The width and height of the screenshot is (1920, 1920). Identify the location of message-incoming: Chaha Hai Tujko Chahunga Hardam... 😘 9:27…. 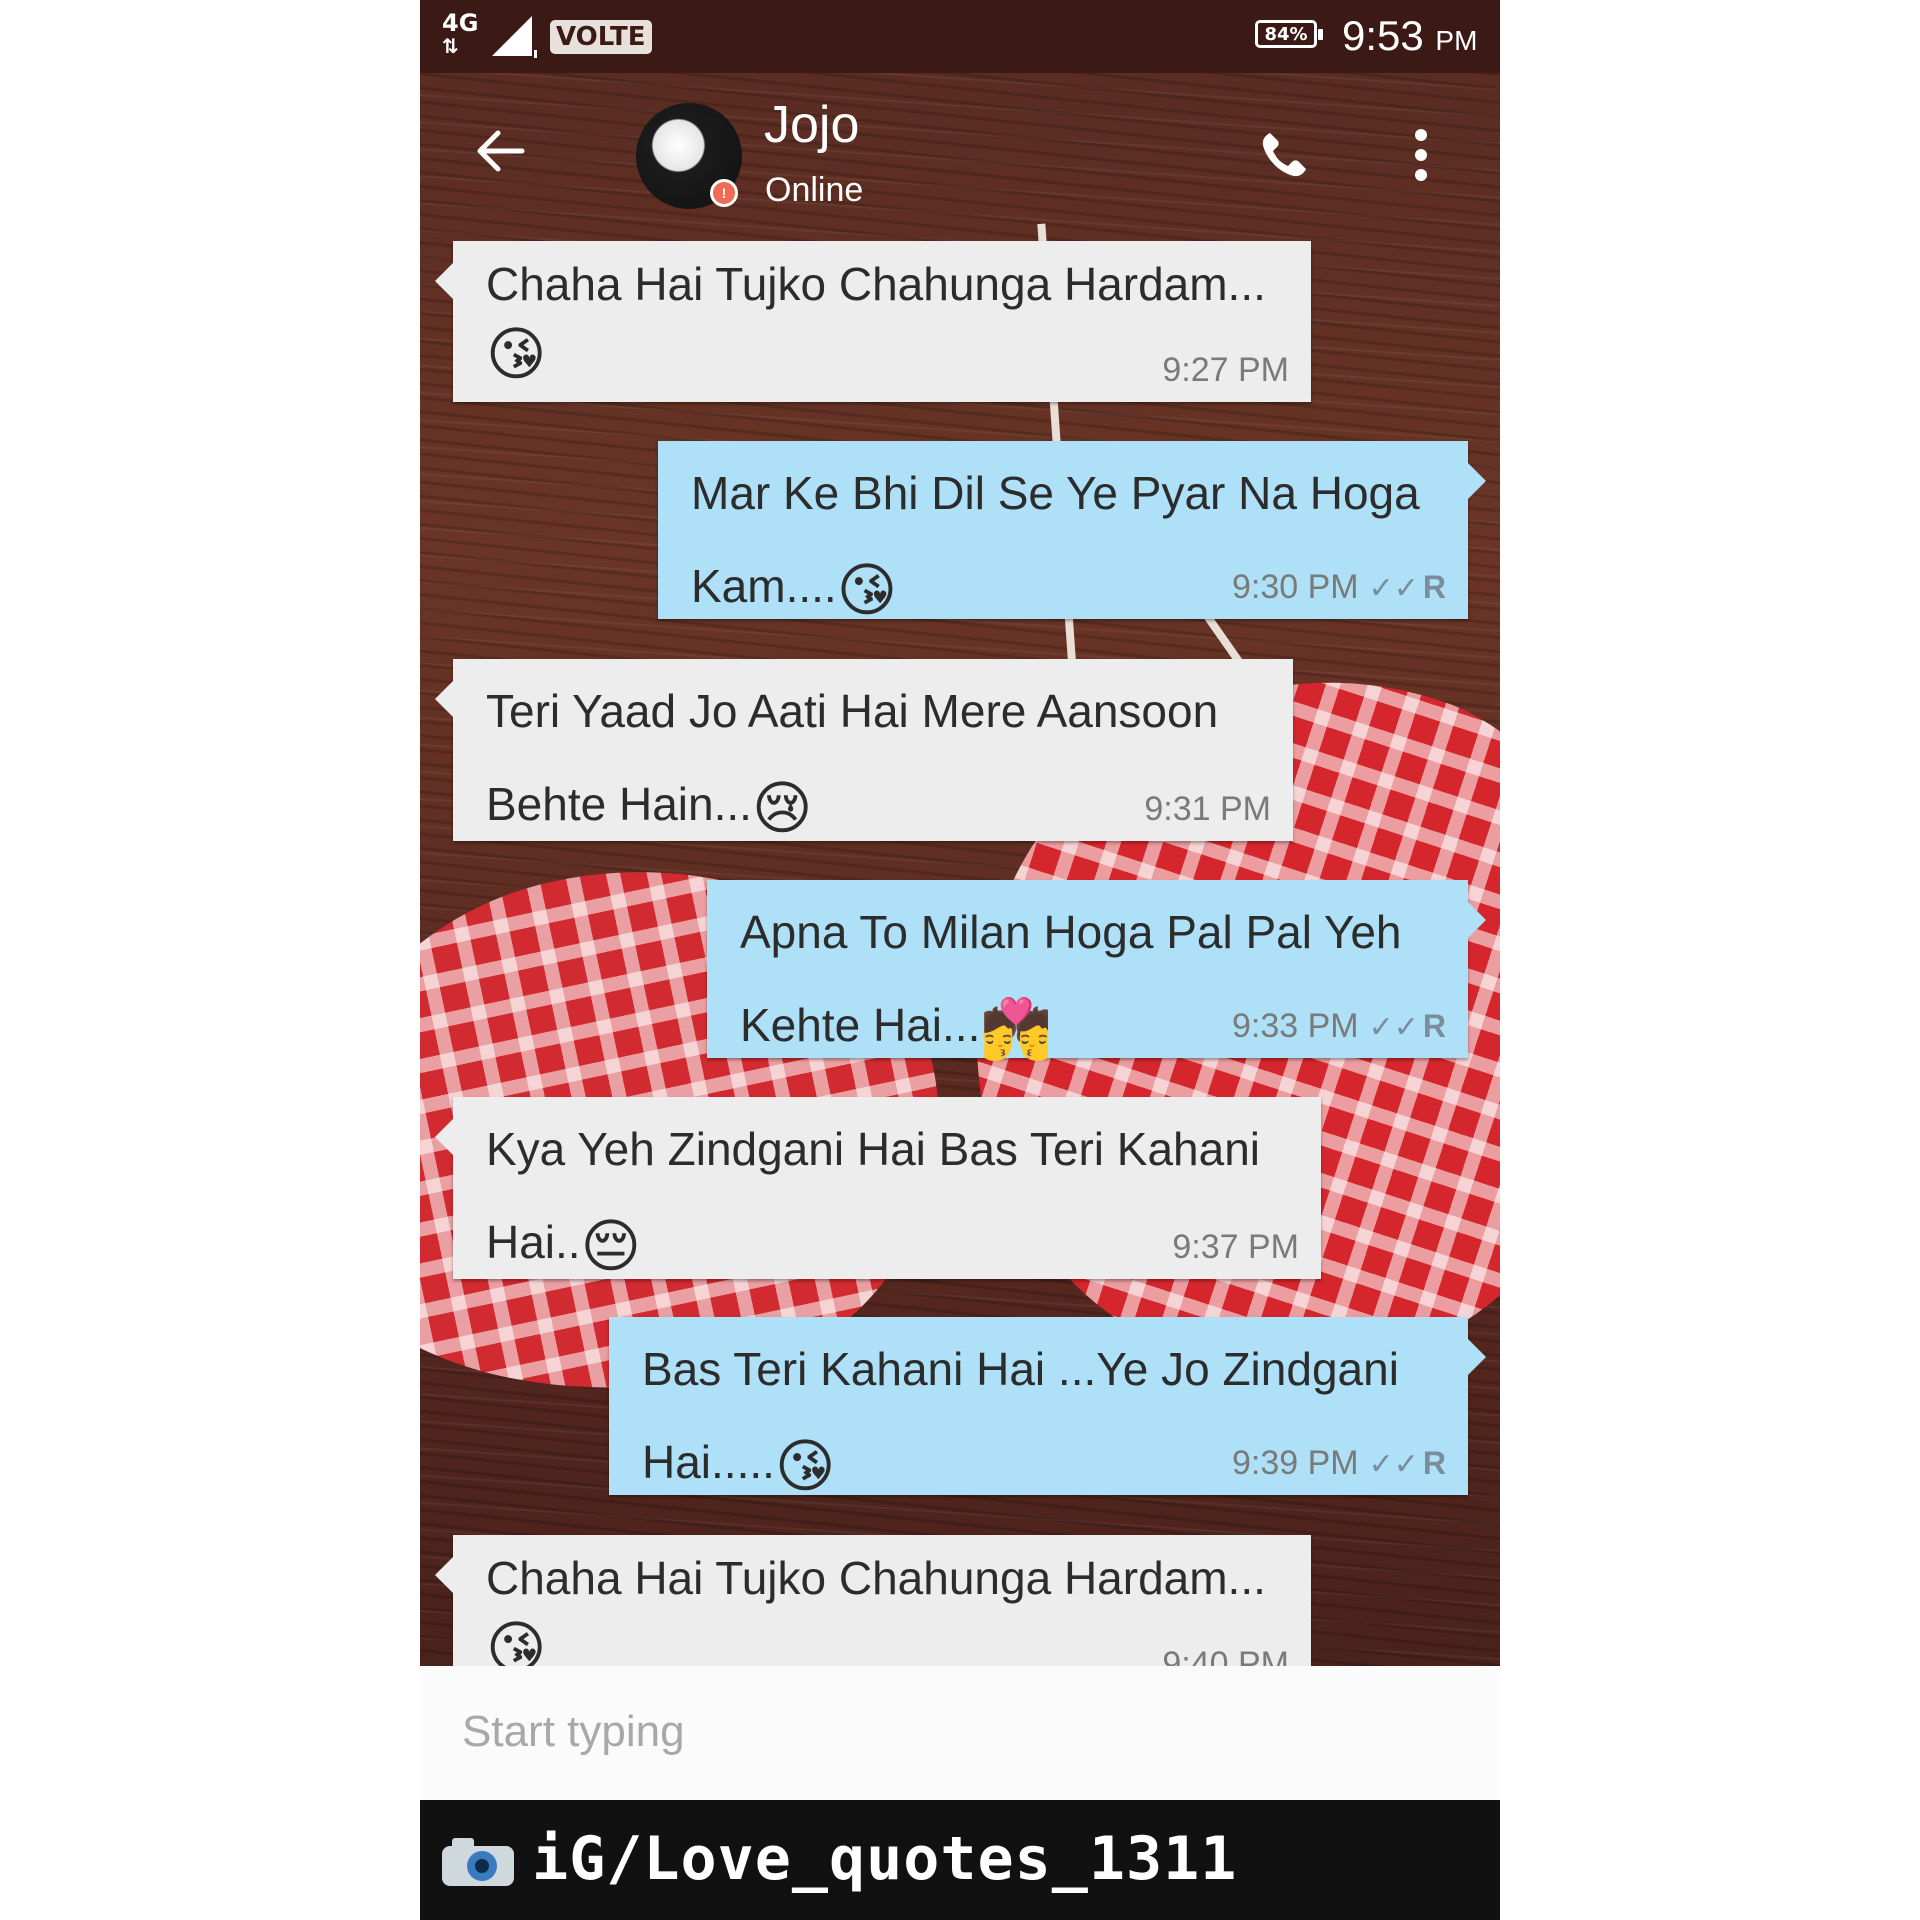
(873, 321).